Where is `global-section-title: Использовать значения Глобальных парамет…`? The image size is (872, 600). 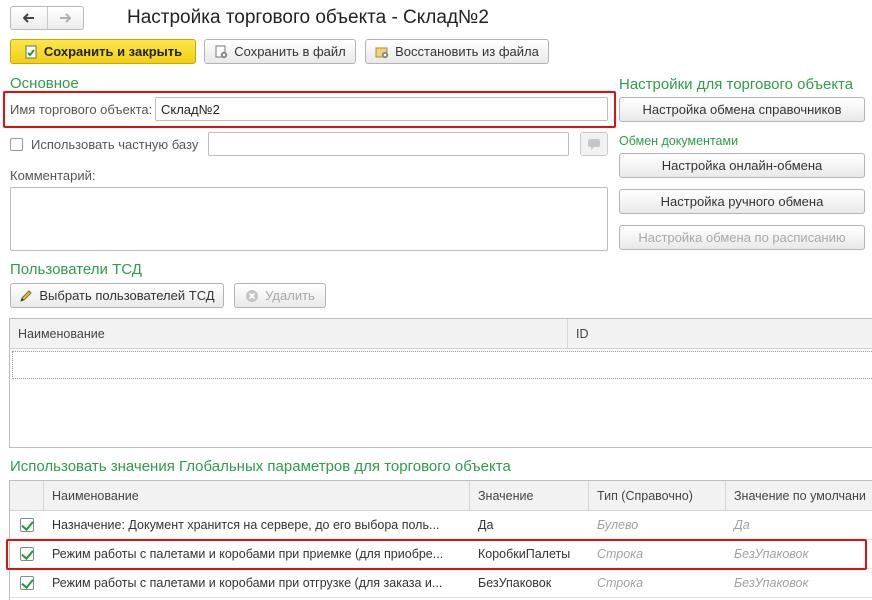
global-section-title: Использовать значения Глобальных парамет… is located at coordinates (260, 466).